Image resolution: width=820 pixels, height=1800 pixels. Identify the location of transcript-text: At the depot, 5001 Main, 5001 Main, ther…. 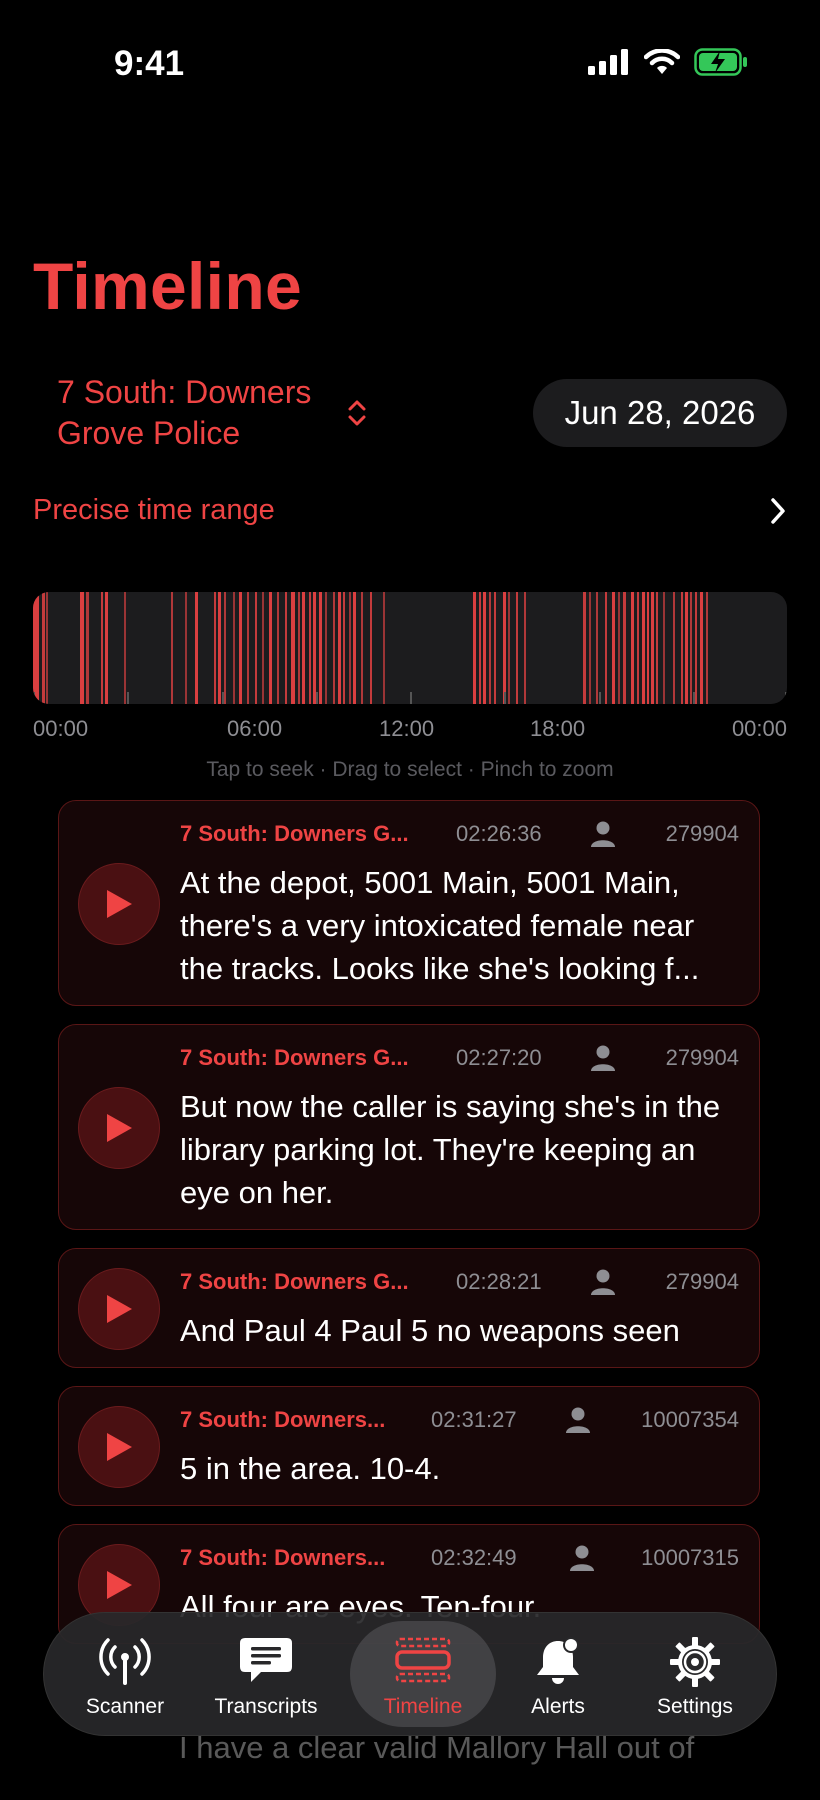
(440, 925).